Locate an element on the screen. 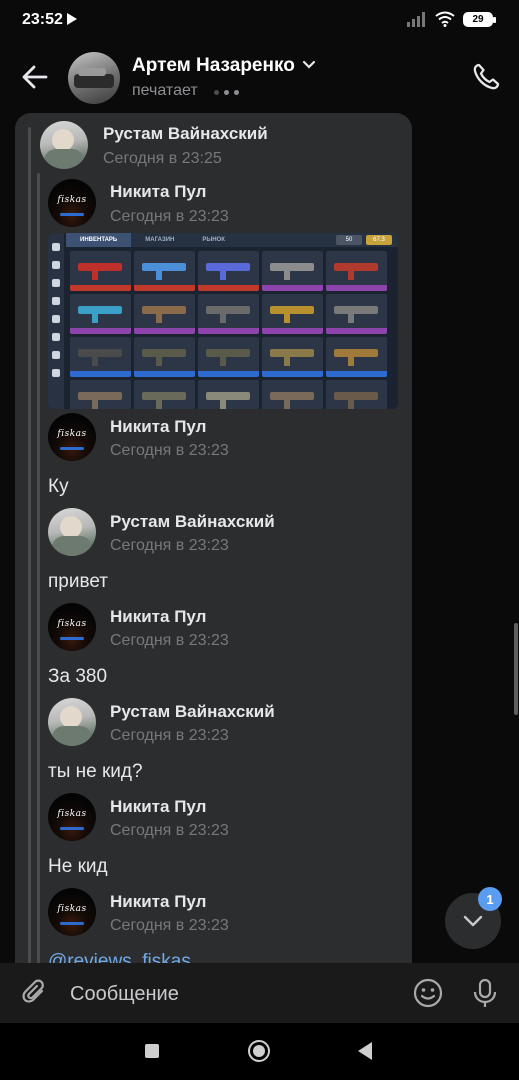 This screenshot has height=1080, width=519. chat-header: Артем Назаренко печатает is located at coordinates (259, 77).